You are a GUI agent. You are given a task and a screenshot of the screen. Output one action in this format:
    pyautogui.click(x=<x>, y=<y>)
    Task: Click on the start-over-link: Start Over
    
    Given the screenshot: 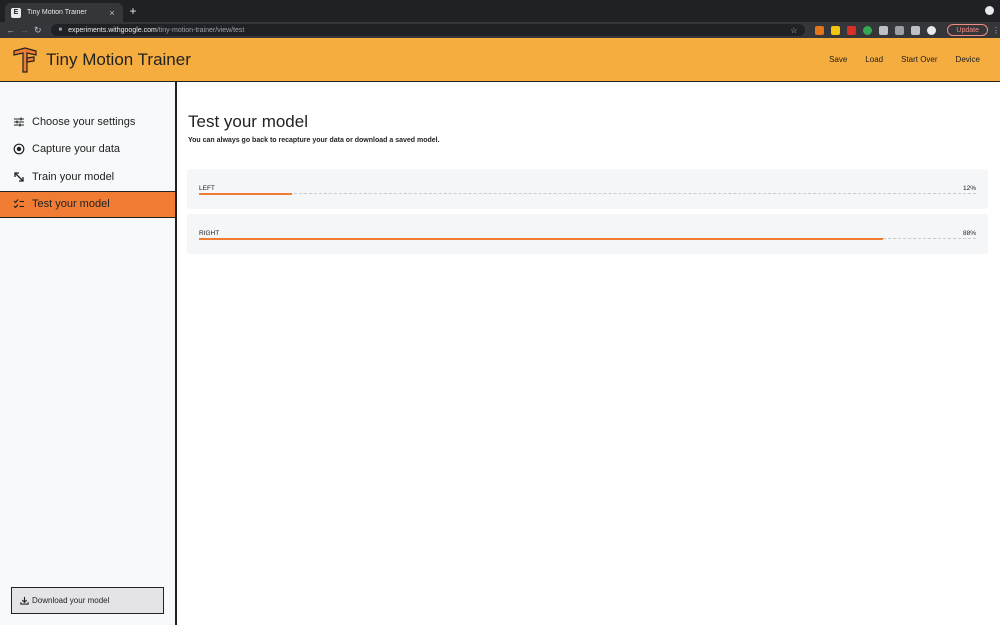 What is the action you would take?
    pyautogui.click(x=919, y=59)
    